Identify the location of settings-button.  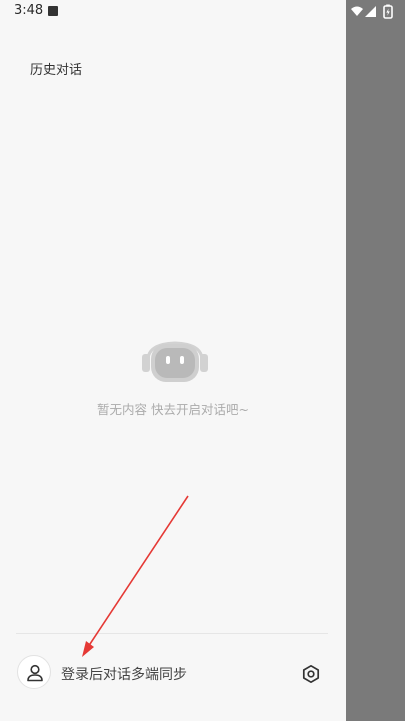
(311, 674).